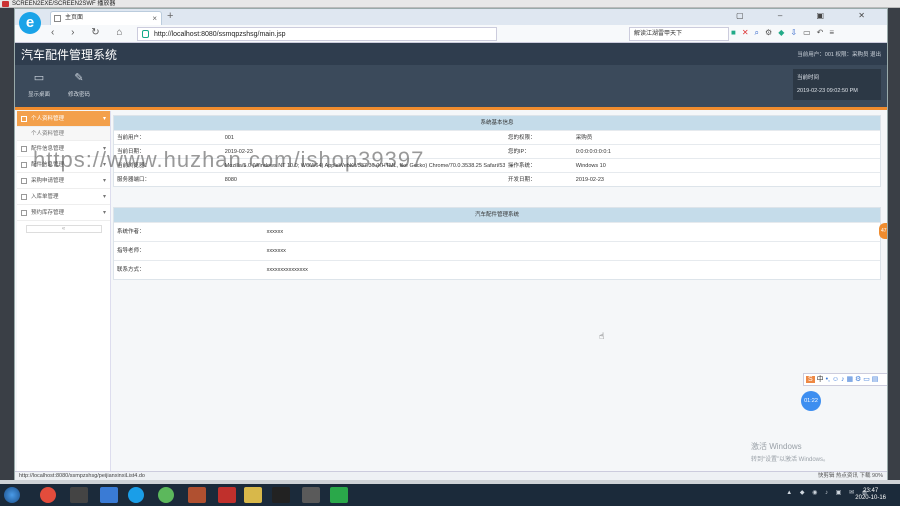  Describe the element at coordinates (275, 232) in the screenshot. I see `row-value: xxxxxx` at that location.